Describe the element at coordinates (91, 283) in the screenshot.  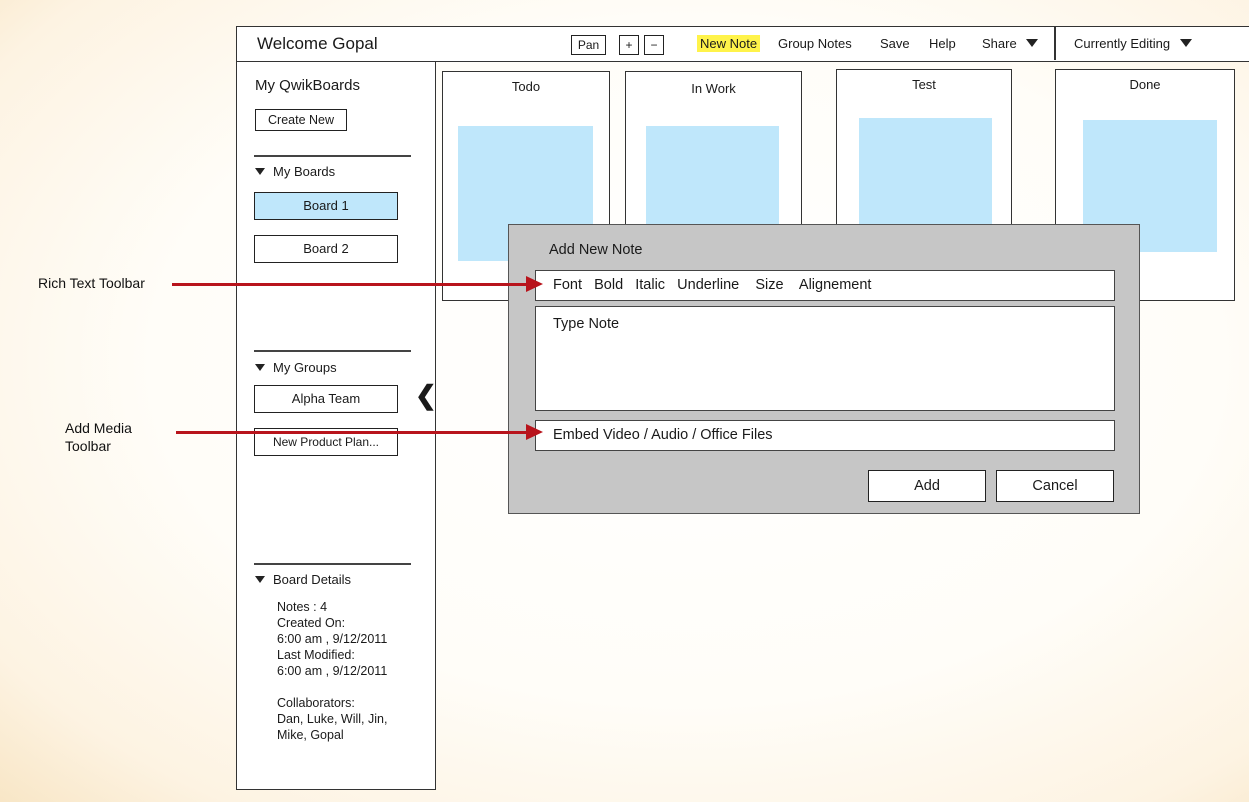
I see `rich-text-annotation: Rich Text Toolbar` at that location.